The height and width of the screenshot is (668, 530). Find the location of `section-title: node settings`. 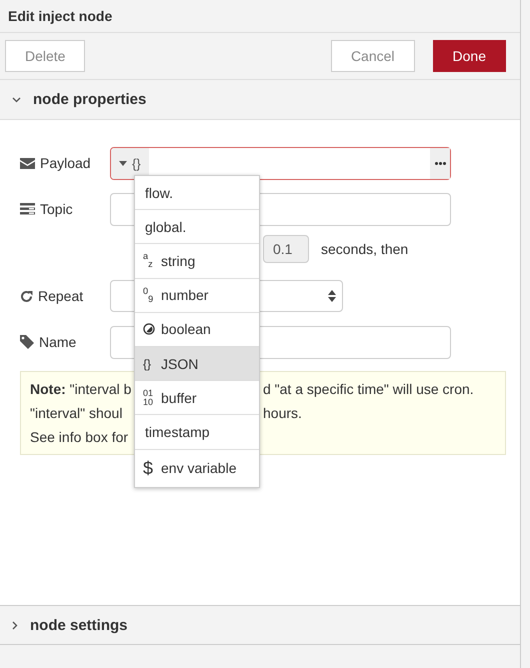

section-title: node settings is located at coordinates (79, 625).